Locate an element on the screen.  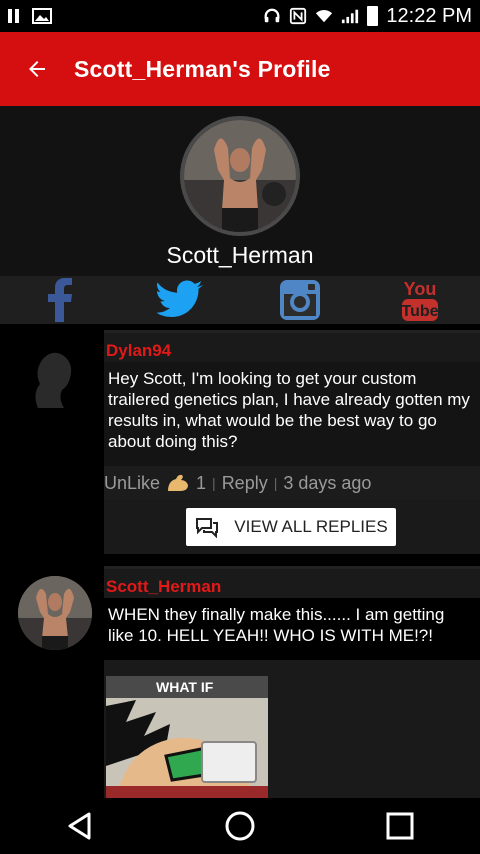
comment-meta: UnLike 1 | Reply | 3 days ago is located at coordinates (292, 483).